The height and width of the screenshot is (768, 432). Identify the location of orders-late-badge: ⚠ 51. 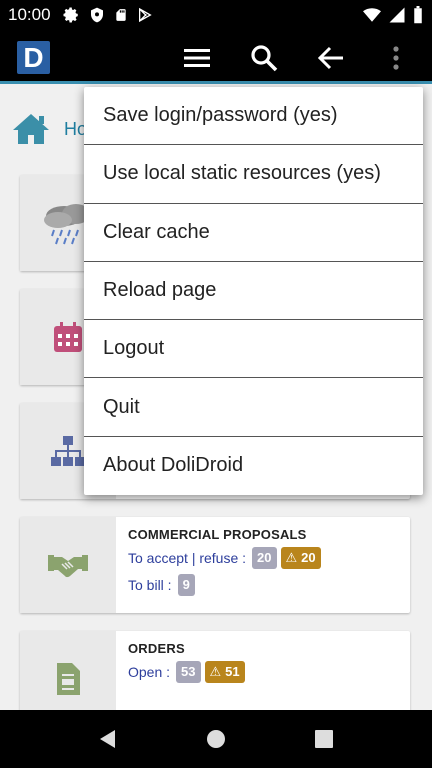
(224, 672).